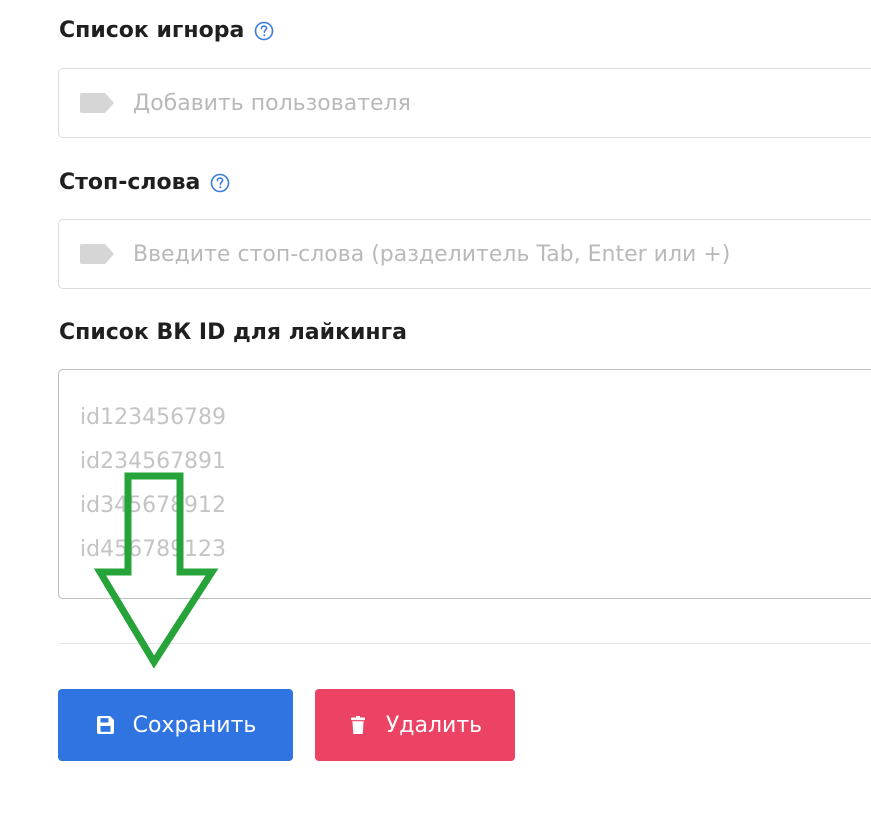 Image resolution: width=871 pixels, height=824 pixels. What do you see at coordinates (358, 725) in the screenshot?
I see `trash-icon` at bounding box center [358, 725].